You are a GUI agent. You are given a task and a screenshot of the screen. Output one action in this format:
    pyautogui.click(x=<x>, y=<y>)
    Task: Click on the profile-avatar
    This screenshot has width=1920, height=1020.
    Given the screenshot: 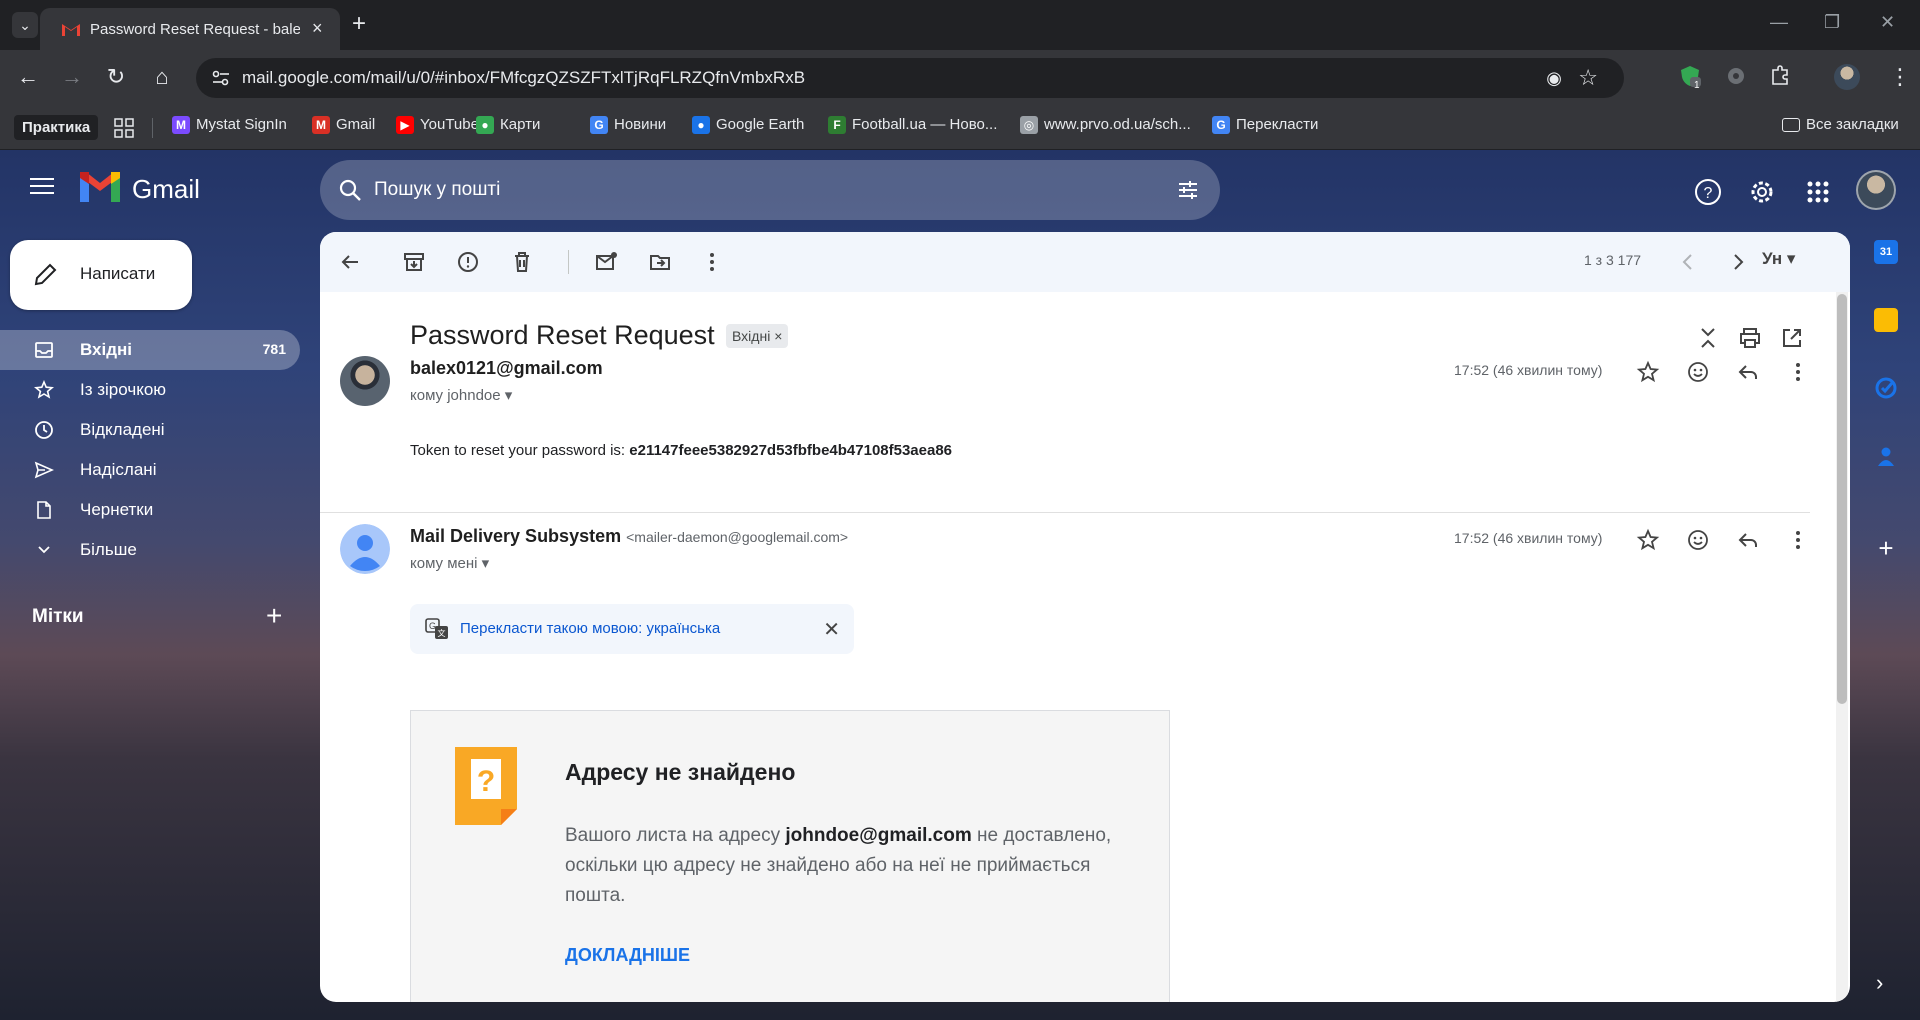 What is the action you would take?
    pyautogui.click(x=1847, y=77)
    